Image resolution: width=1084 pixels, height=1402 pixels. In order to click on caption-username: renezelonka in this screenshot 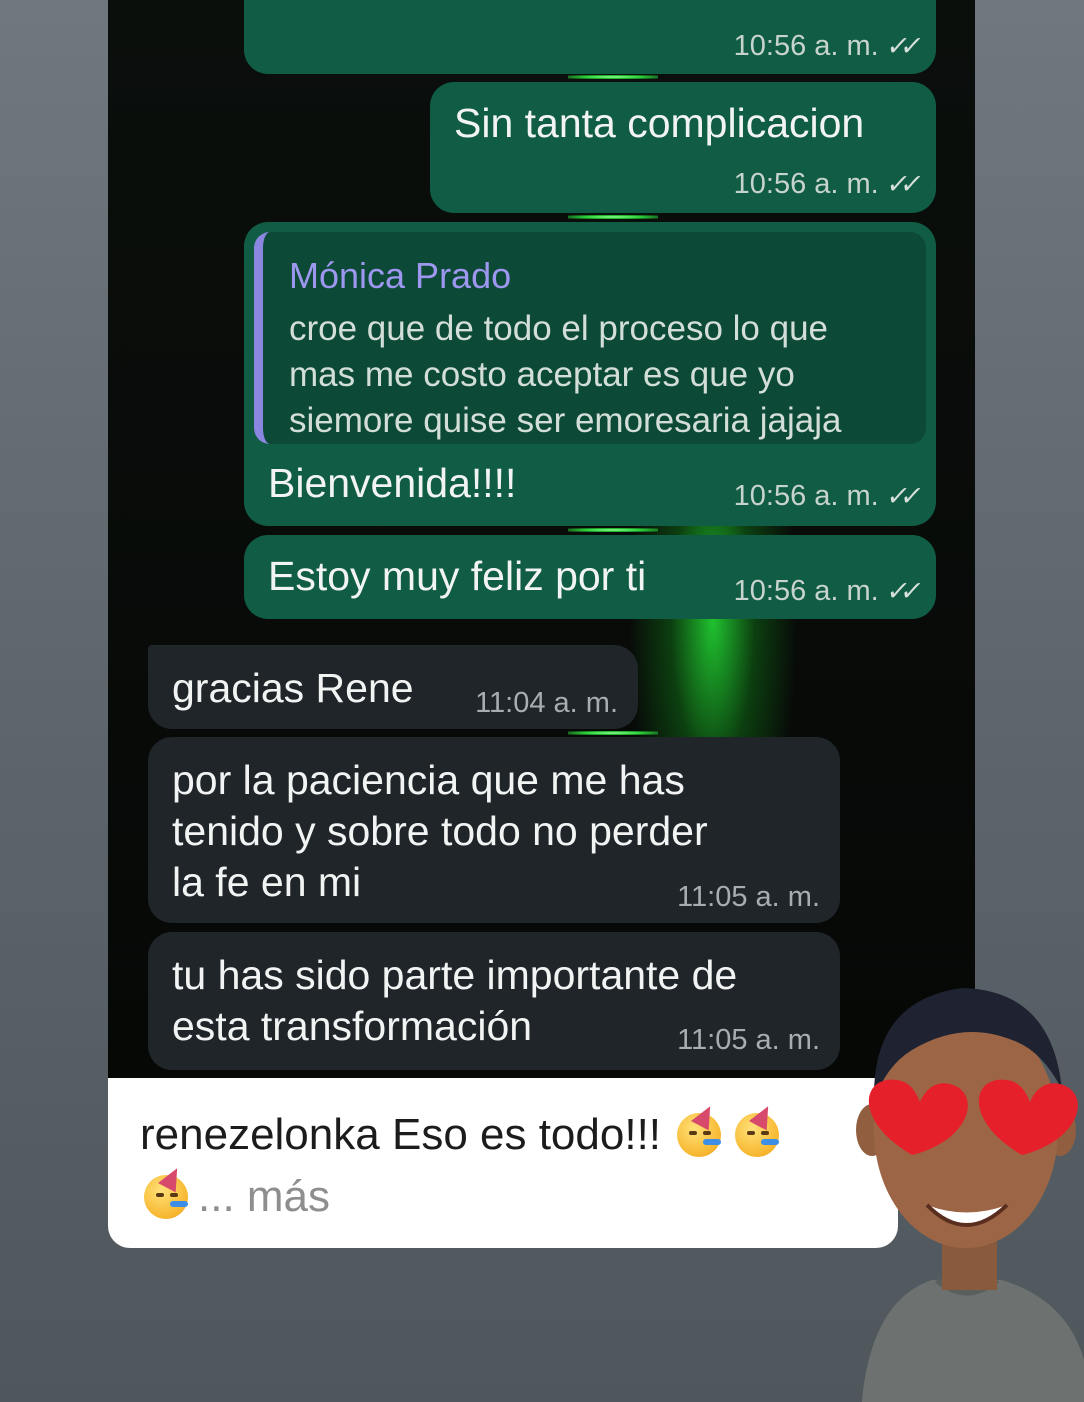, I will do `click(260, 1134)`.